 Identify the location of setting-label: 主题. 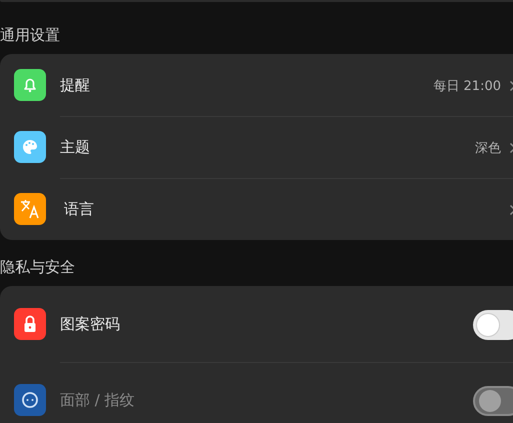
(75, 147).